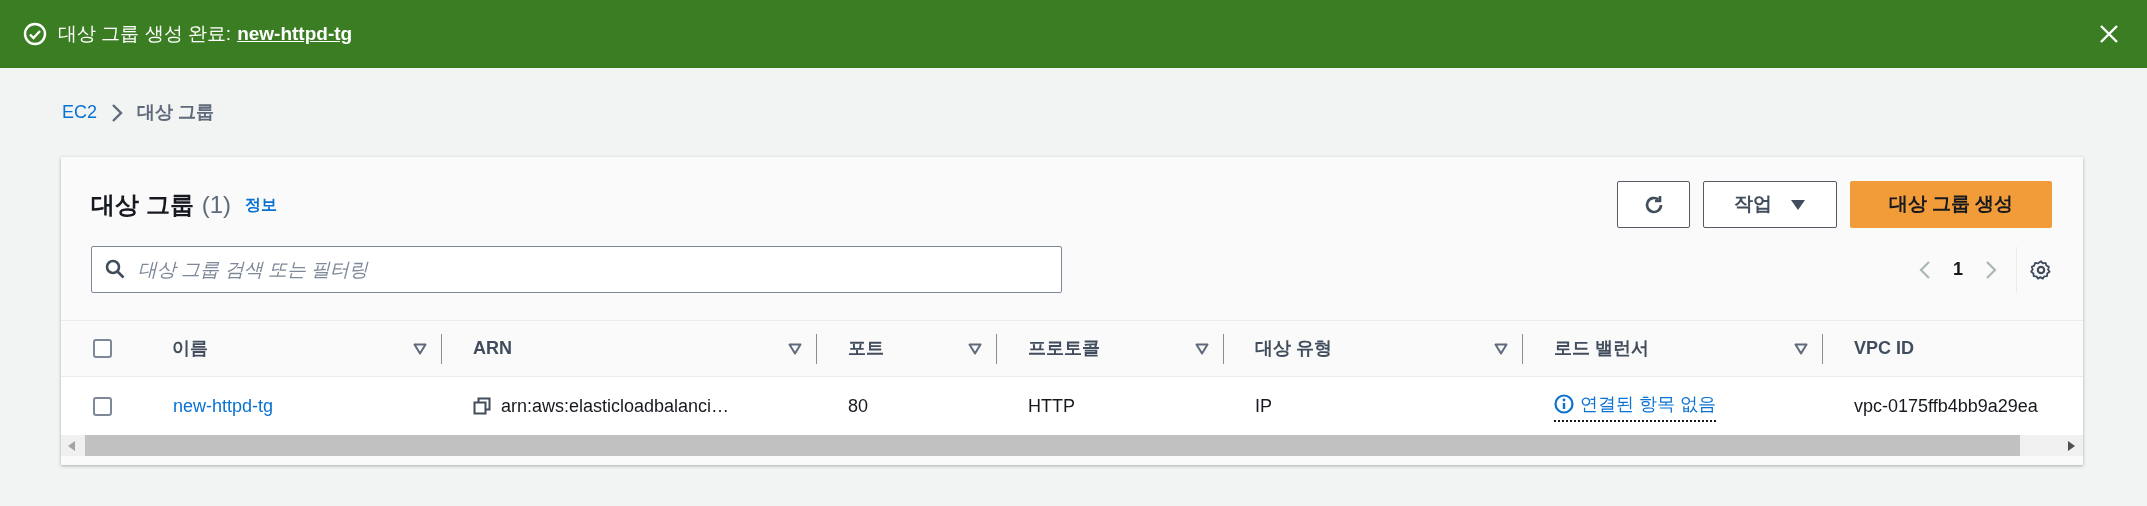 Image resolution: width=2147 pixels, height=506 pixels. What do you see at coordinates (492, 348) in the screenshot?
I see `column-header: ARN` at bounding box center [492, 348].